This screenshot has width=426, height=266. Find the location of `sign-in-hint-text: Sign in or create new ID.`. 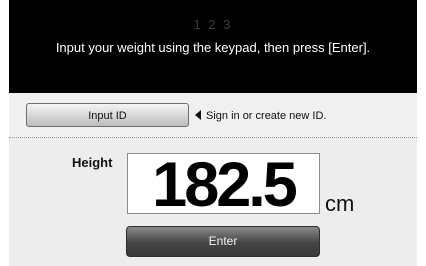

sign-in-hint-text: Sign in or create new ID. is located at coordinates (266, 116).